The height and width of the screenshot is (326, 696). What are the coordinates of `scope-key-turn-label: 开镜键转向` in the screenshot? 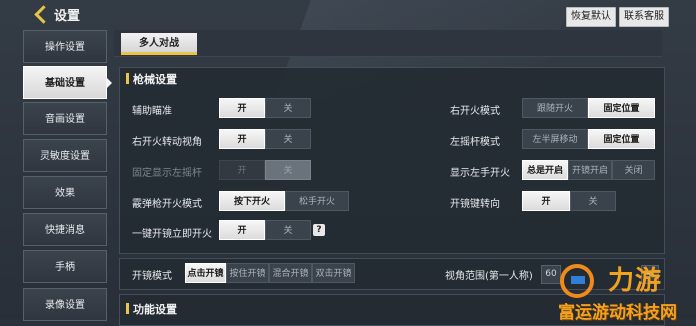 It's located at (475, 204).